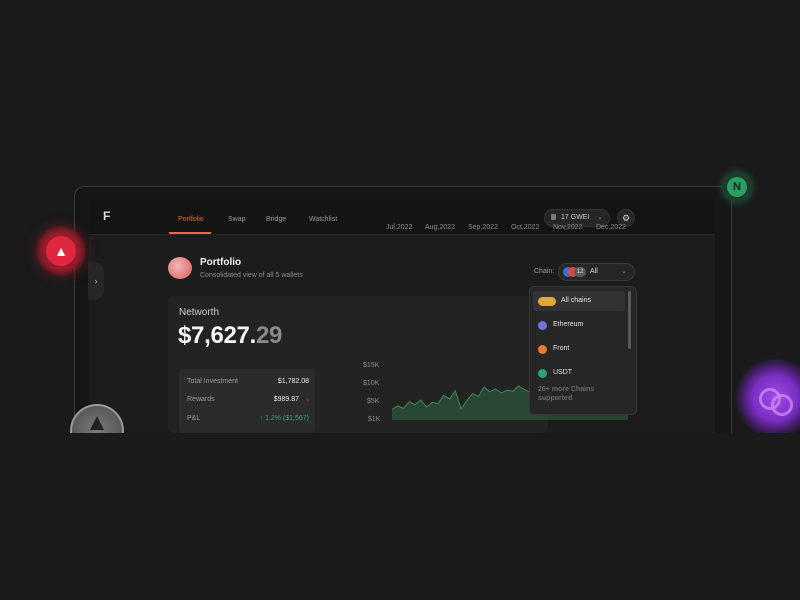 The height and width of the screenshot is (600, 800). What do you see at coordinates (580, 272) in the screenshot?
I see `chain-count-badge: 12` at bounding box center [580, 272].